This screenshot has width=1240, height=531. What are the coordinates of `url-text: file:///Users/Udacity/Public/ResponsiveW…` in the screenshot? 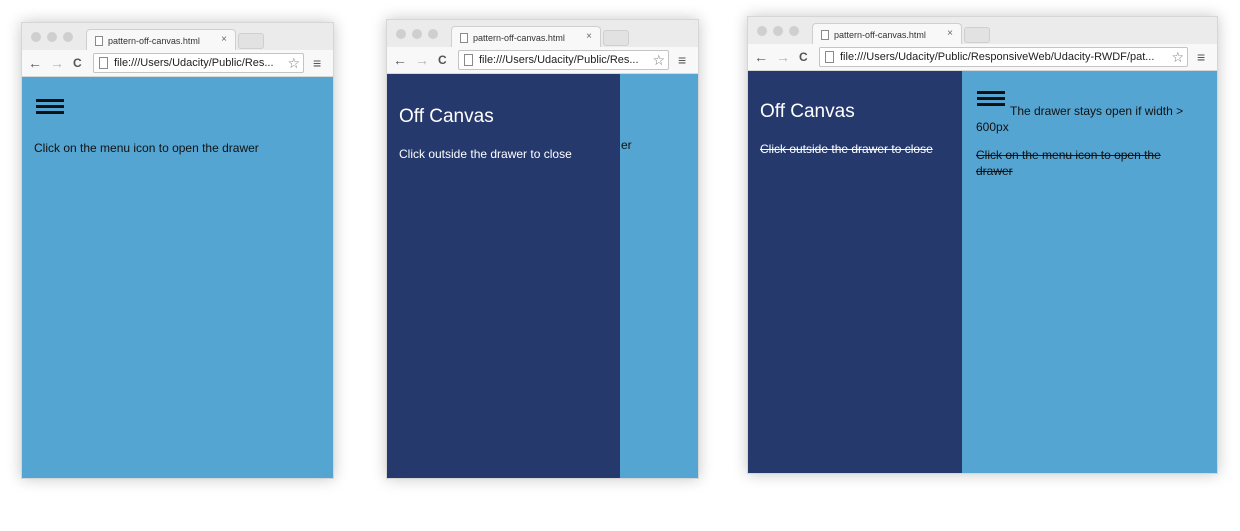 It's located at (997, 57).